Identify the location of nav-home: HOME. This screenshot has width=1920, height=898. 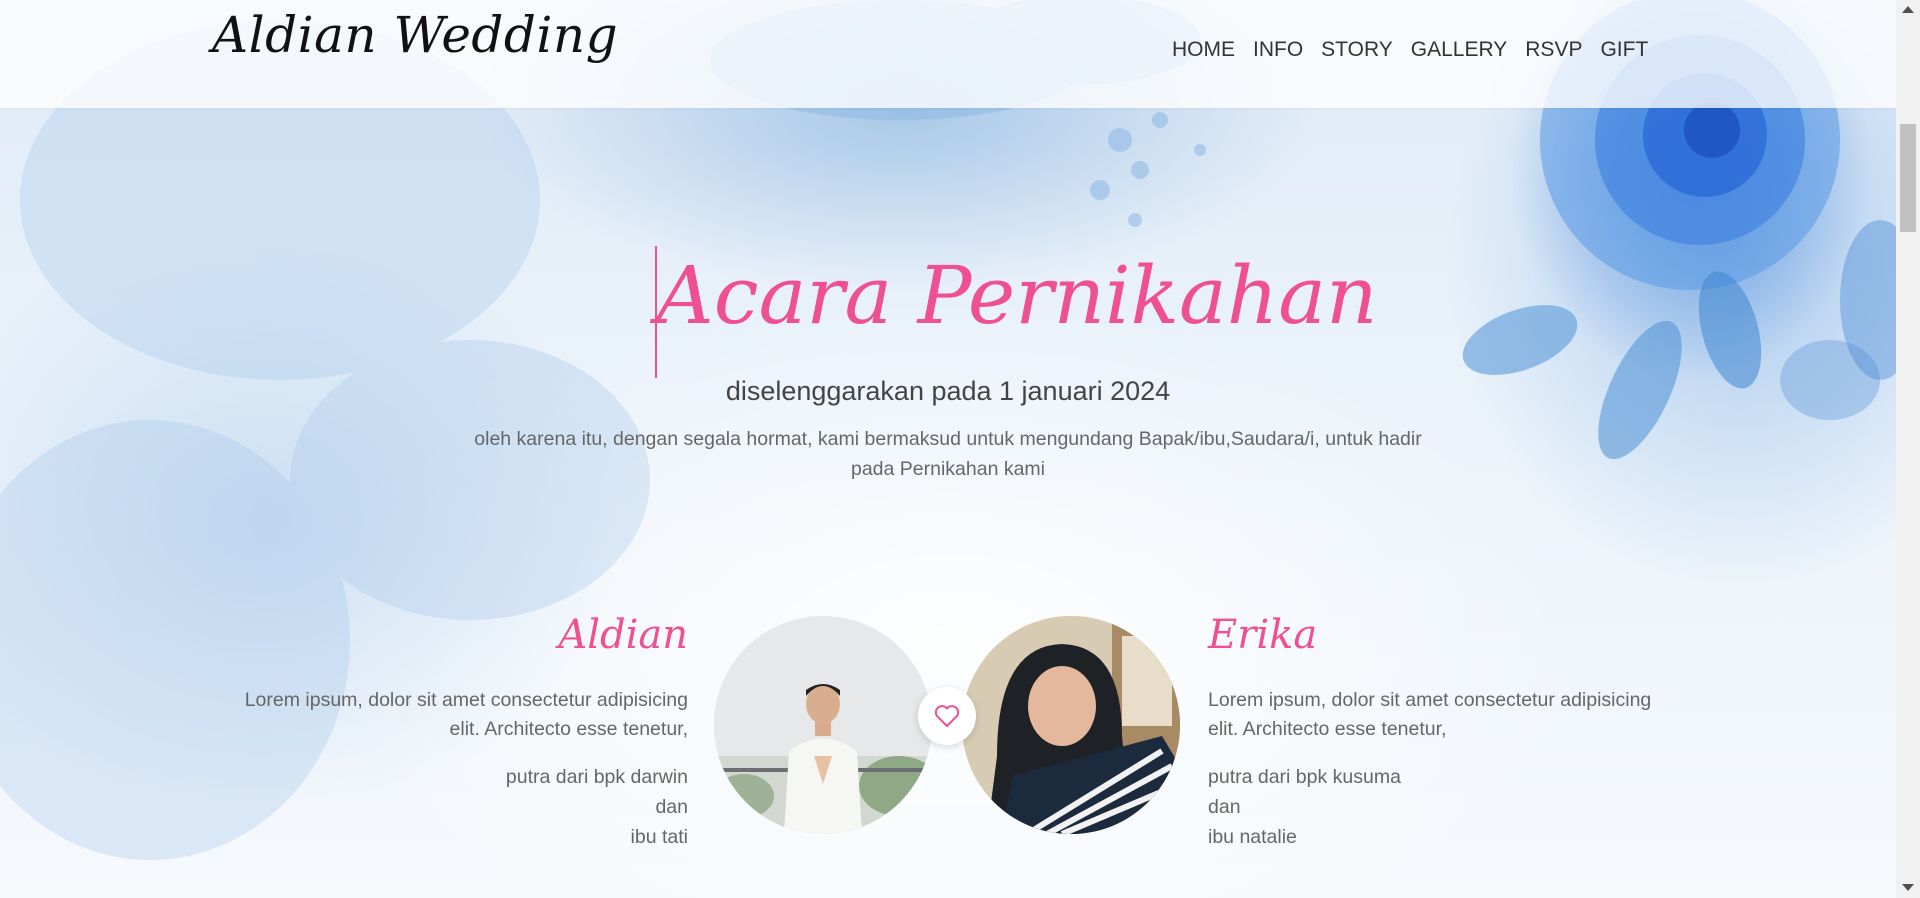
(1203, 50).